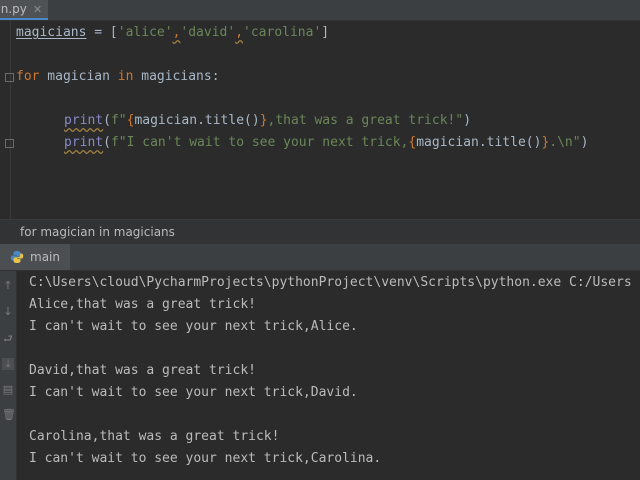  Describe the element at coordinates (565, 142) in the screenshot. I see `token-string: .\n"` at that location.